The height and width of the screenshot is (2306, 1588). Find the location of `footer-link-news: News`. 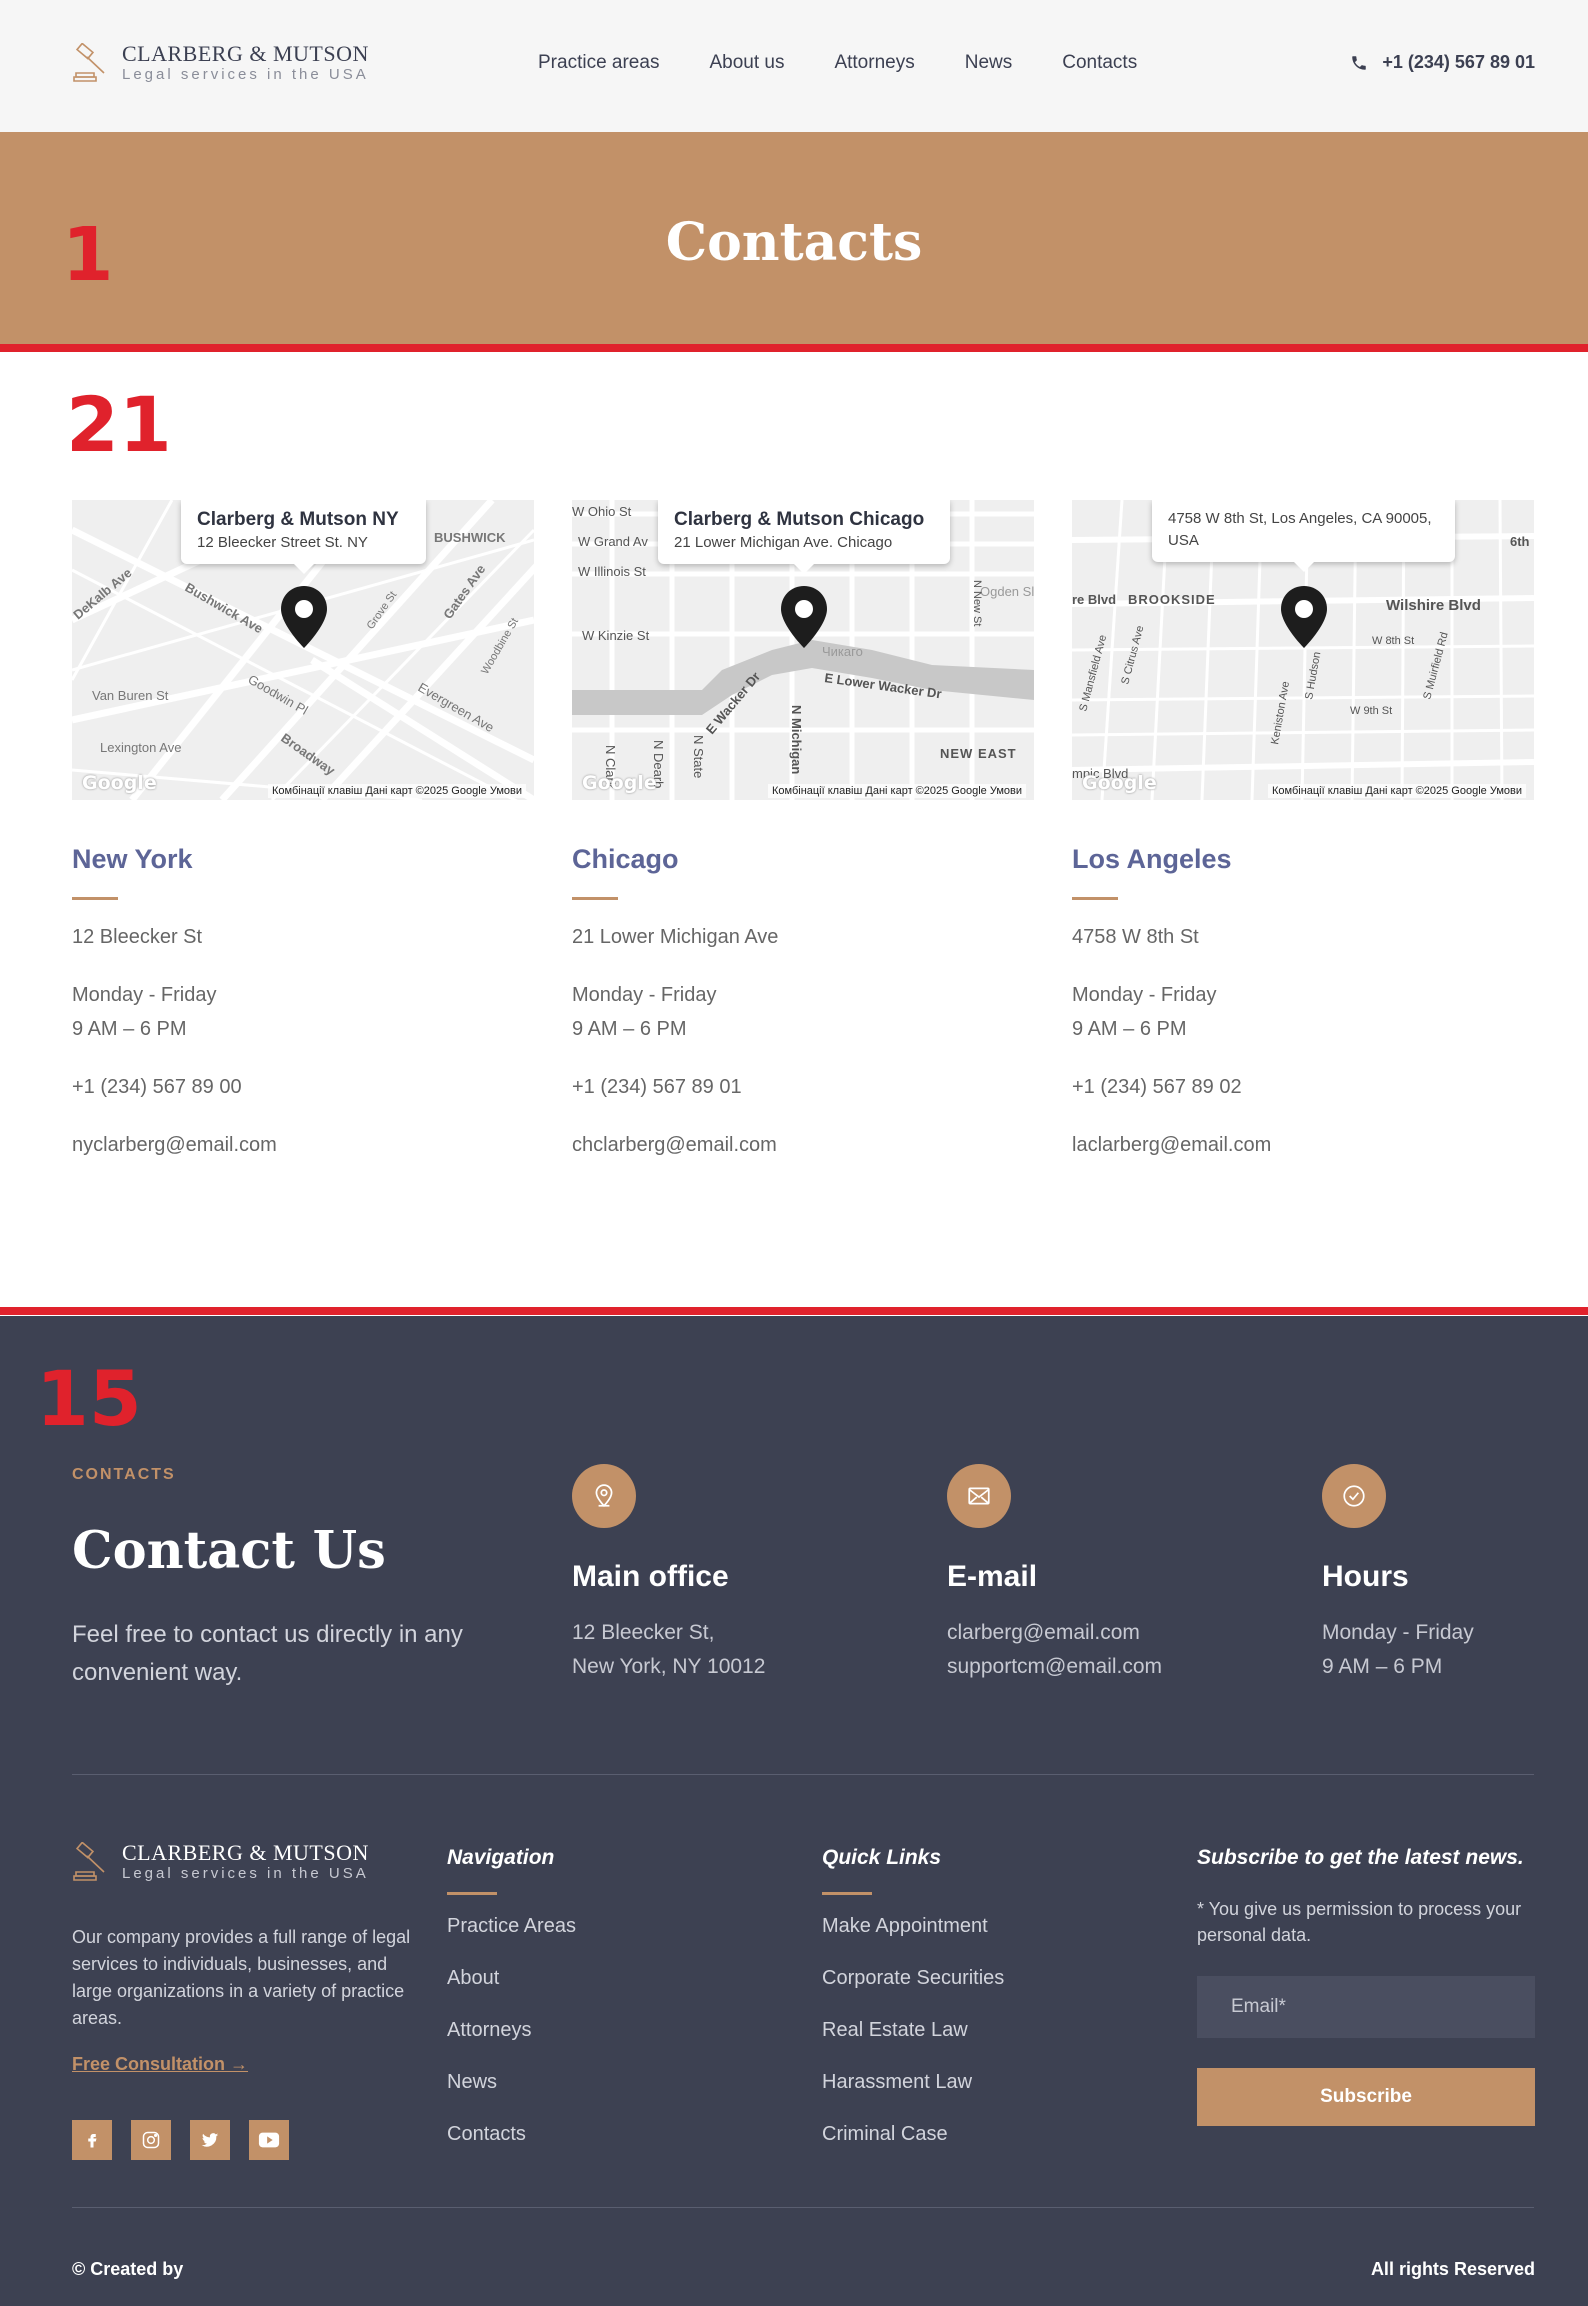

footer-link-news: News is located at coordinates (511, 2082).